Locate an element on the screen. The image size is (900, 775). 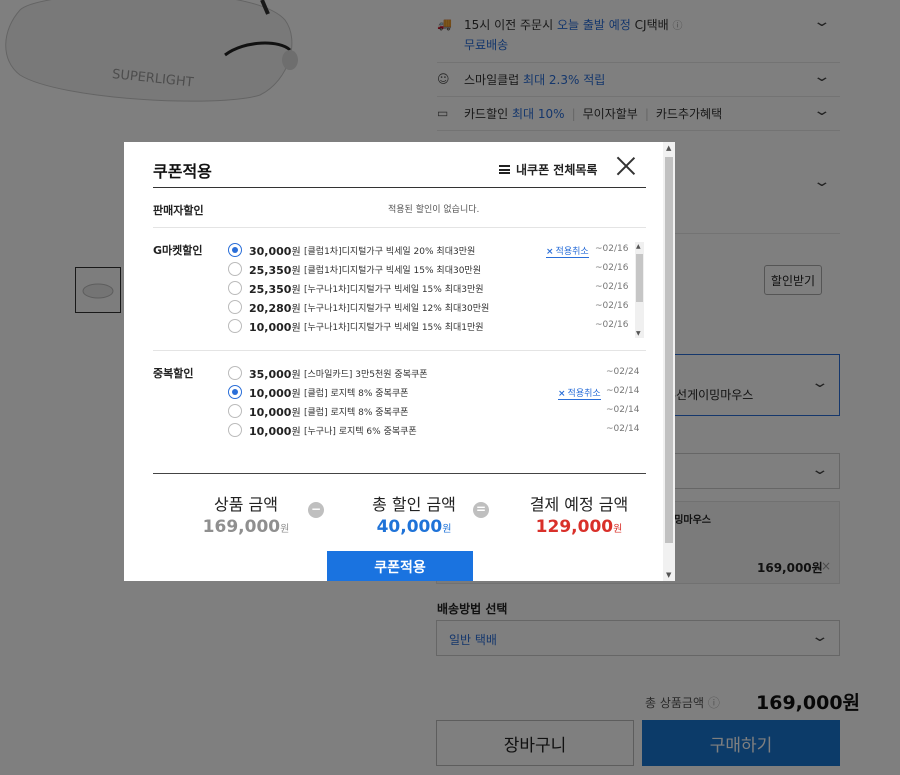
coupon-amount: 35,000 is located at coordinates (270, 374).